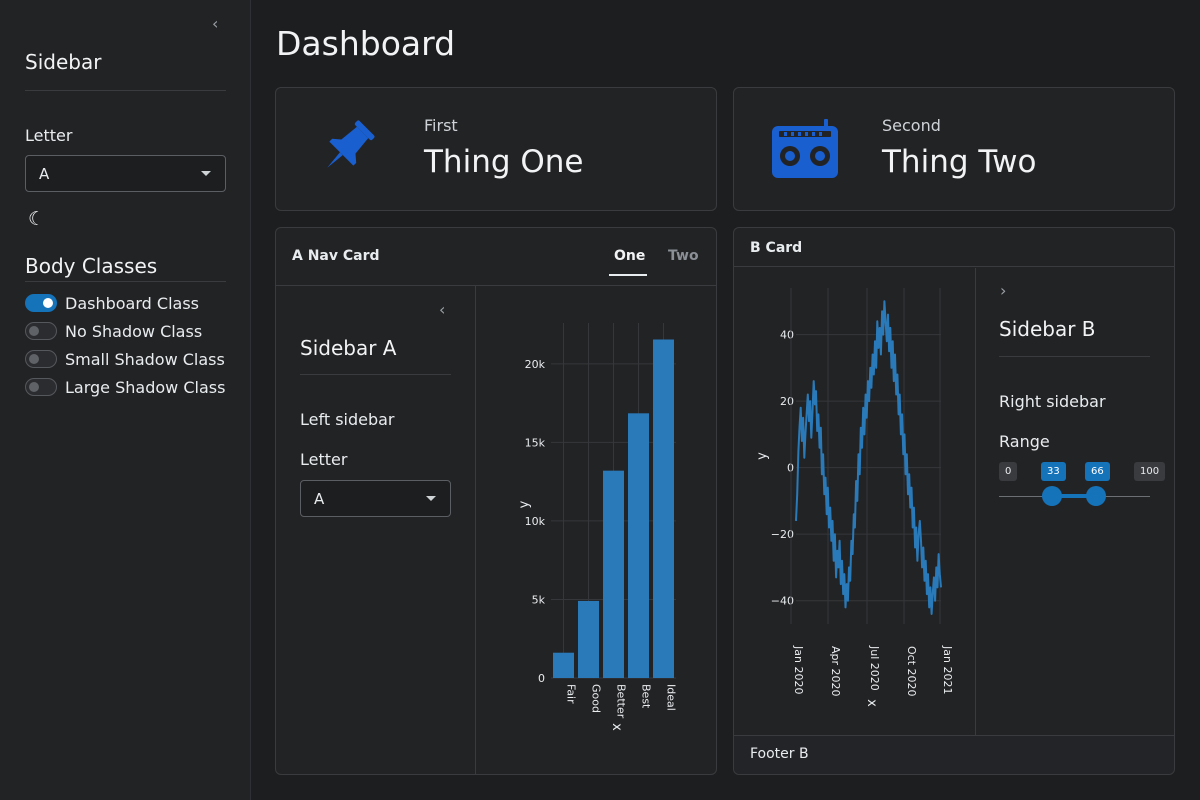 The width and height of the screenshot is (1200, 800). I want to click on sidebar-b-text: Right sidebar, so click(1052, 401).